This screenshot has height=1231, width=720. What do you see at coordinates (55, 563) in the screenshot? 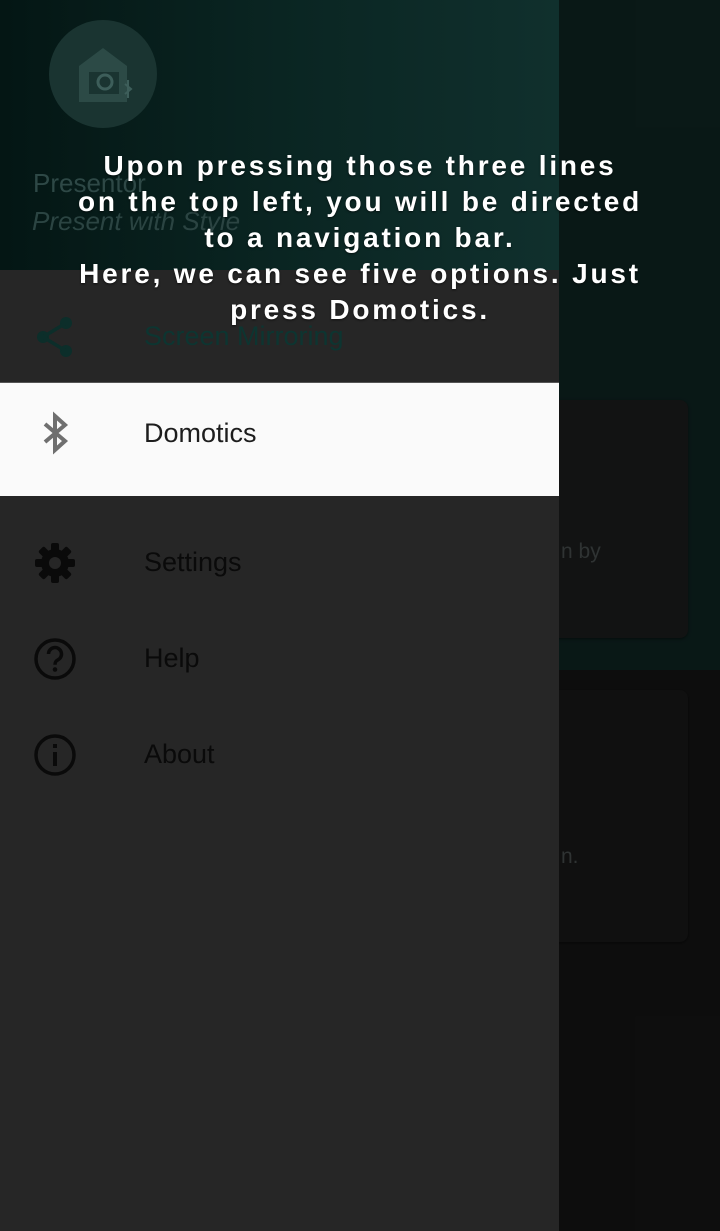
I see `gear-icon` at bounding box center [55, 563].